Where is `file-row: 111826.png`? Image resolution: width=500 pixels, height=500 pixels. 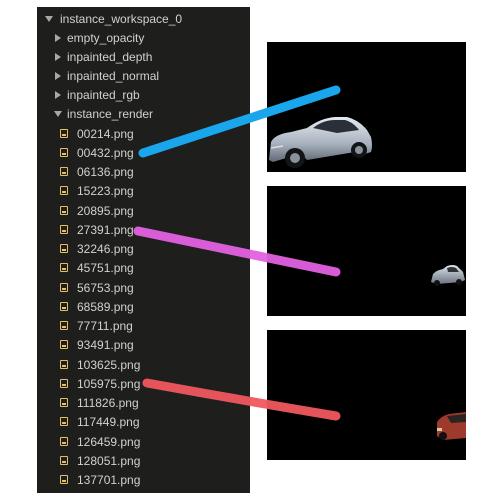 file-row: 111826.png is located at coordinates (143, 402).